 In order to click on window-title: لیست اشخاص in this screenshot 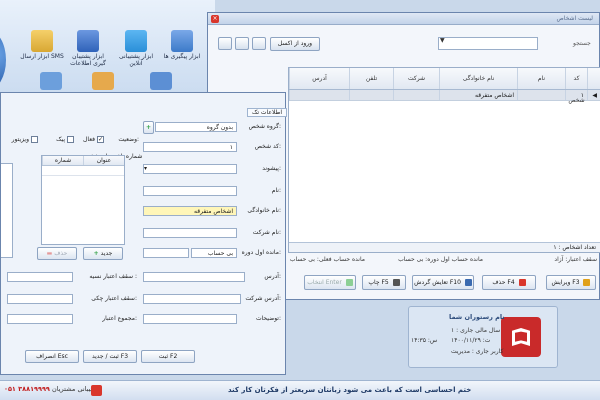, I will do `click(574, 18)`.